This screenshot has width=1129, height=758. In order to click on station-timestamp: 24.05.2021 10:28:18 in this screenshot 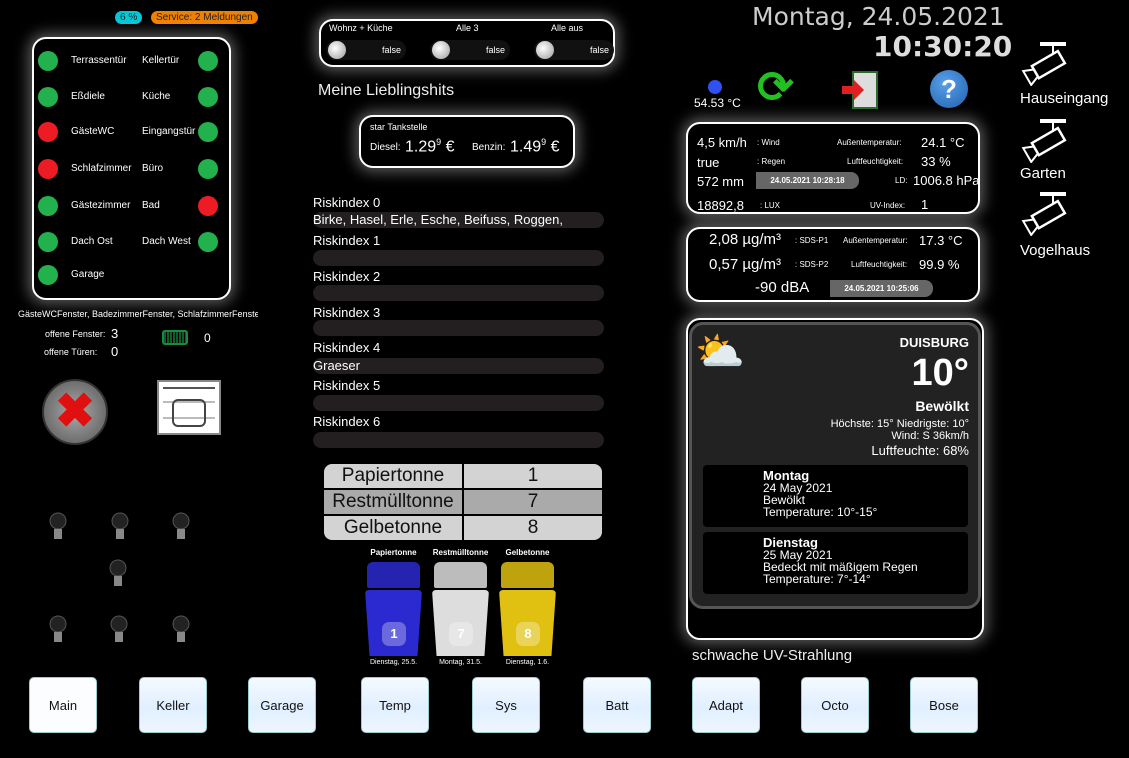, I will do `click(807, 180)`.